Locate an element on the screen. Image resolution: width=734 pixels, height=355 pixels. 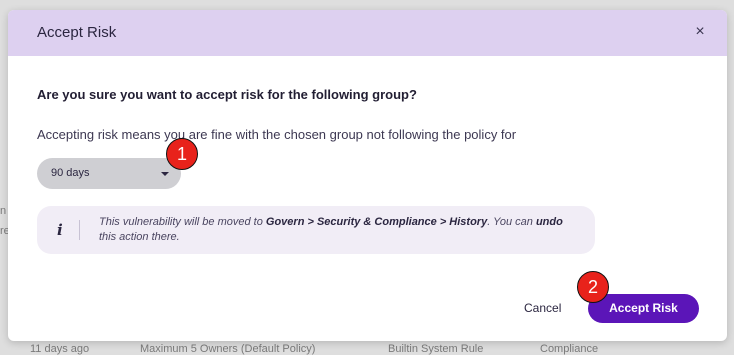
dialog-title: Accept Risk is located at coordinates (77, 32).